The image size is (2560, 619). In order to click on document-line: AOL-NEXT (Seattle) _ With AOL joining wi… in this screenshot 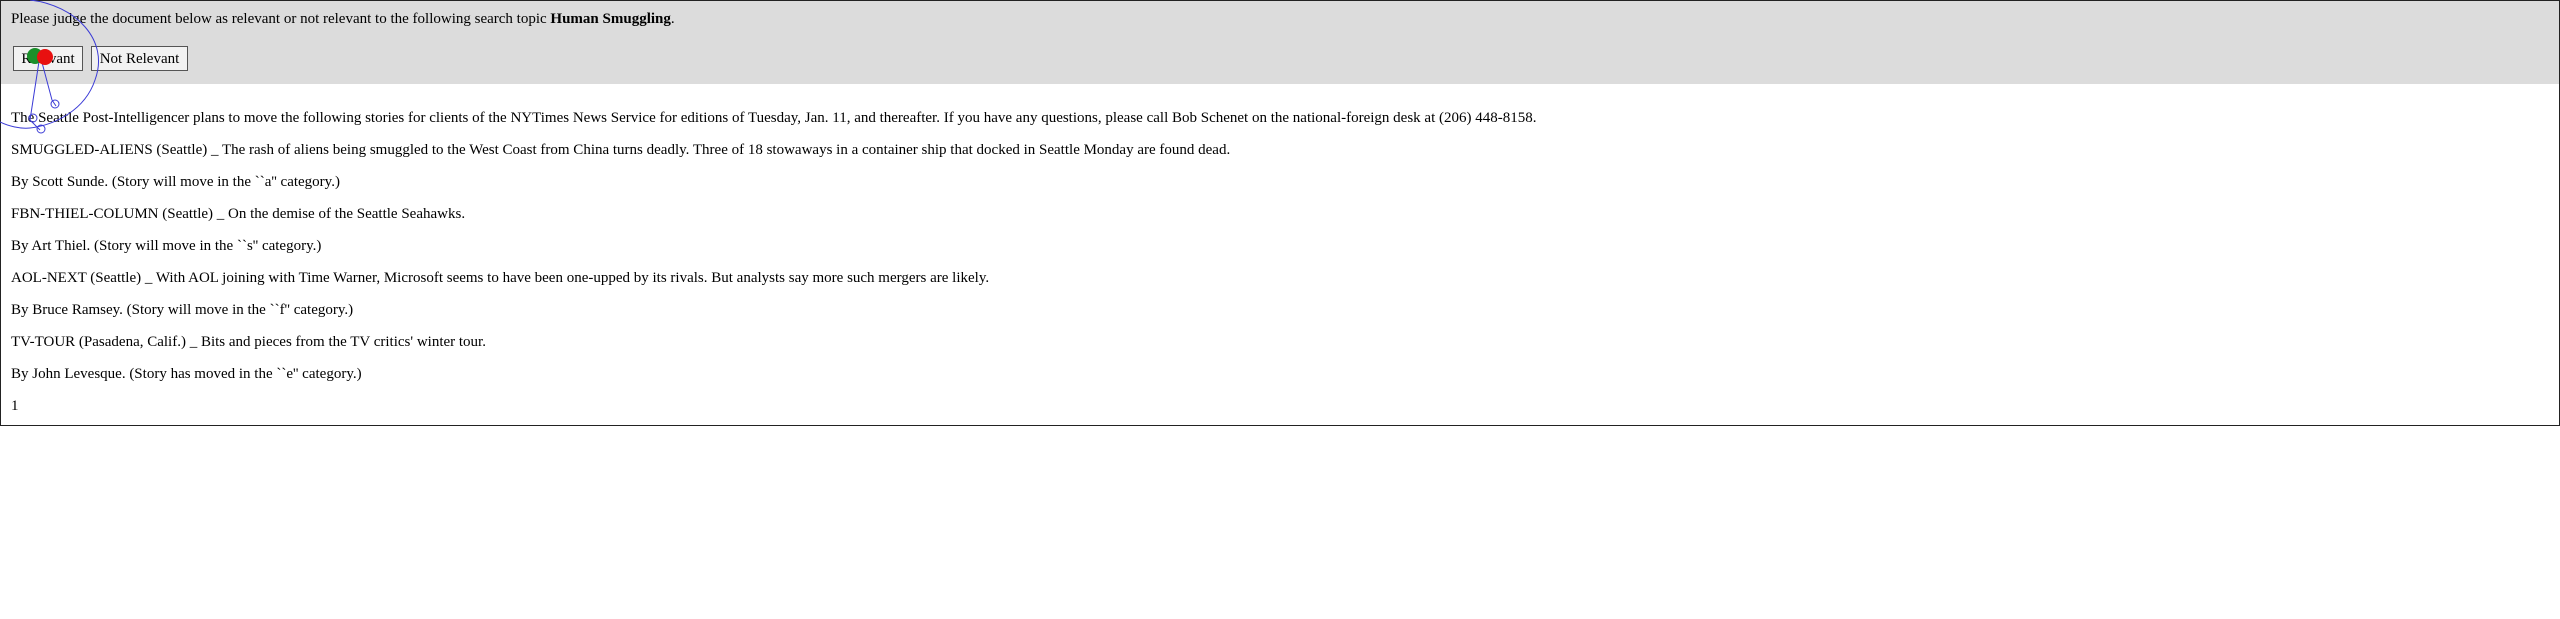, I will do `click(500, 278)`.